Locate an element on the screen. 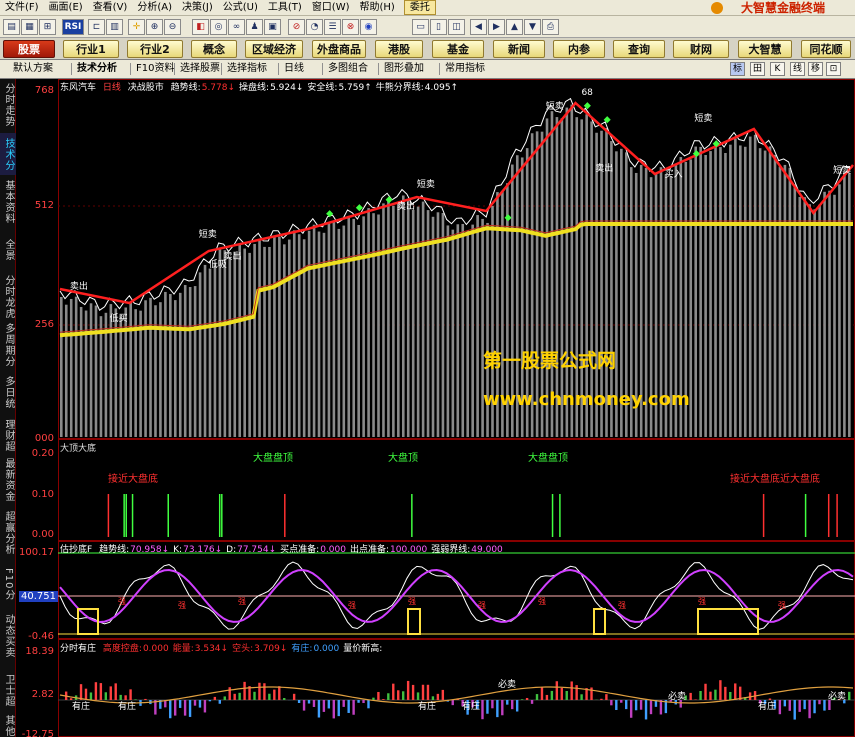  tab-item: 默认方案 is located at coordinates (33, 69).